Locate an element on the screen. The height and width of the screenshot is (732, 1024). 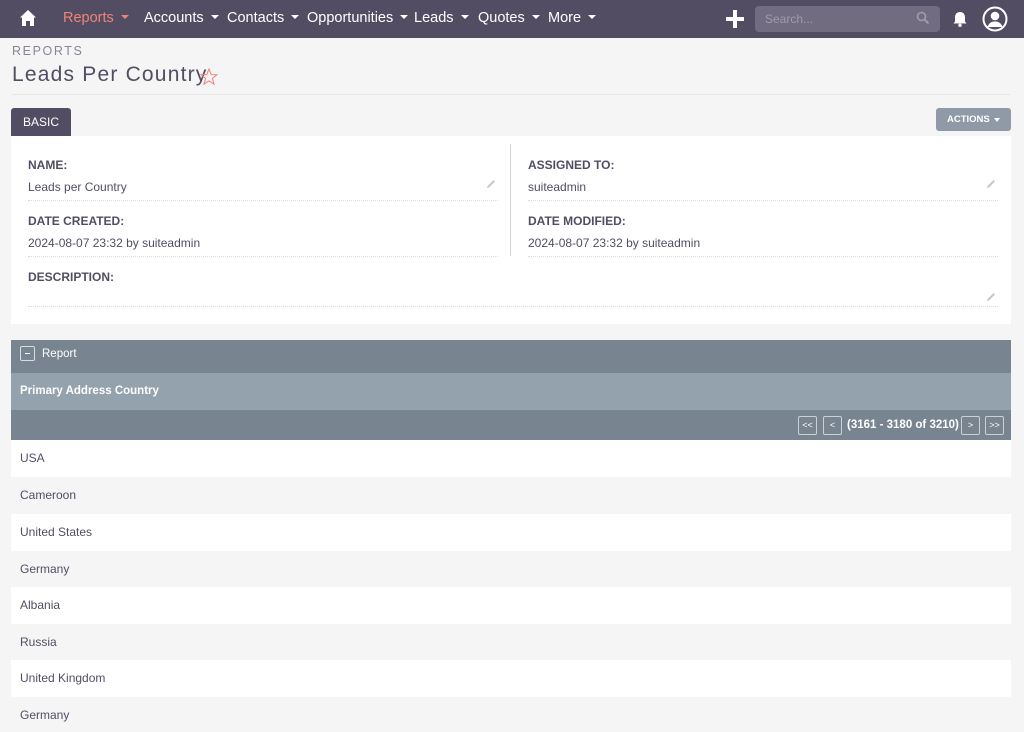
nav-contacts-label: Contacts is located at coordinates (256, 18).